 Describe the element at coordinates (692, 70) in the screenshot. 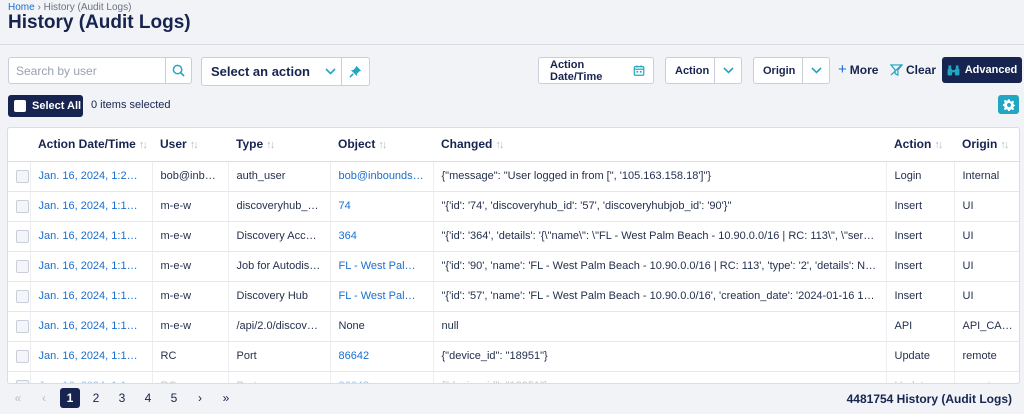

I see `action-filter-label: Action` at that location.